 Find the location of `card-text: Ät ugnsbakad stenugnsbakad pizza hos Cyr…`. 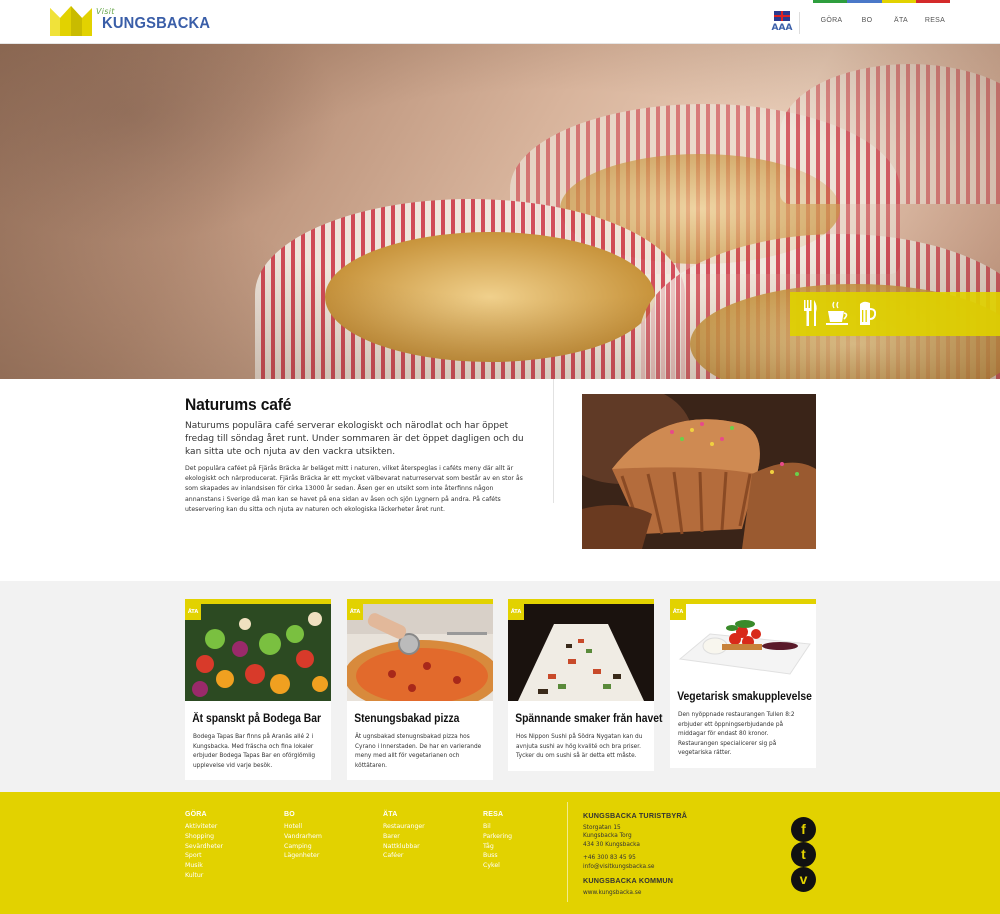

card-text: Ät ugnsbakad stenugnsbakad pizza hos Cyr… is located at coordinates (418, 751).